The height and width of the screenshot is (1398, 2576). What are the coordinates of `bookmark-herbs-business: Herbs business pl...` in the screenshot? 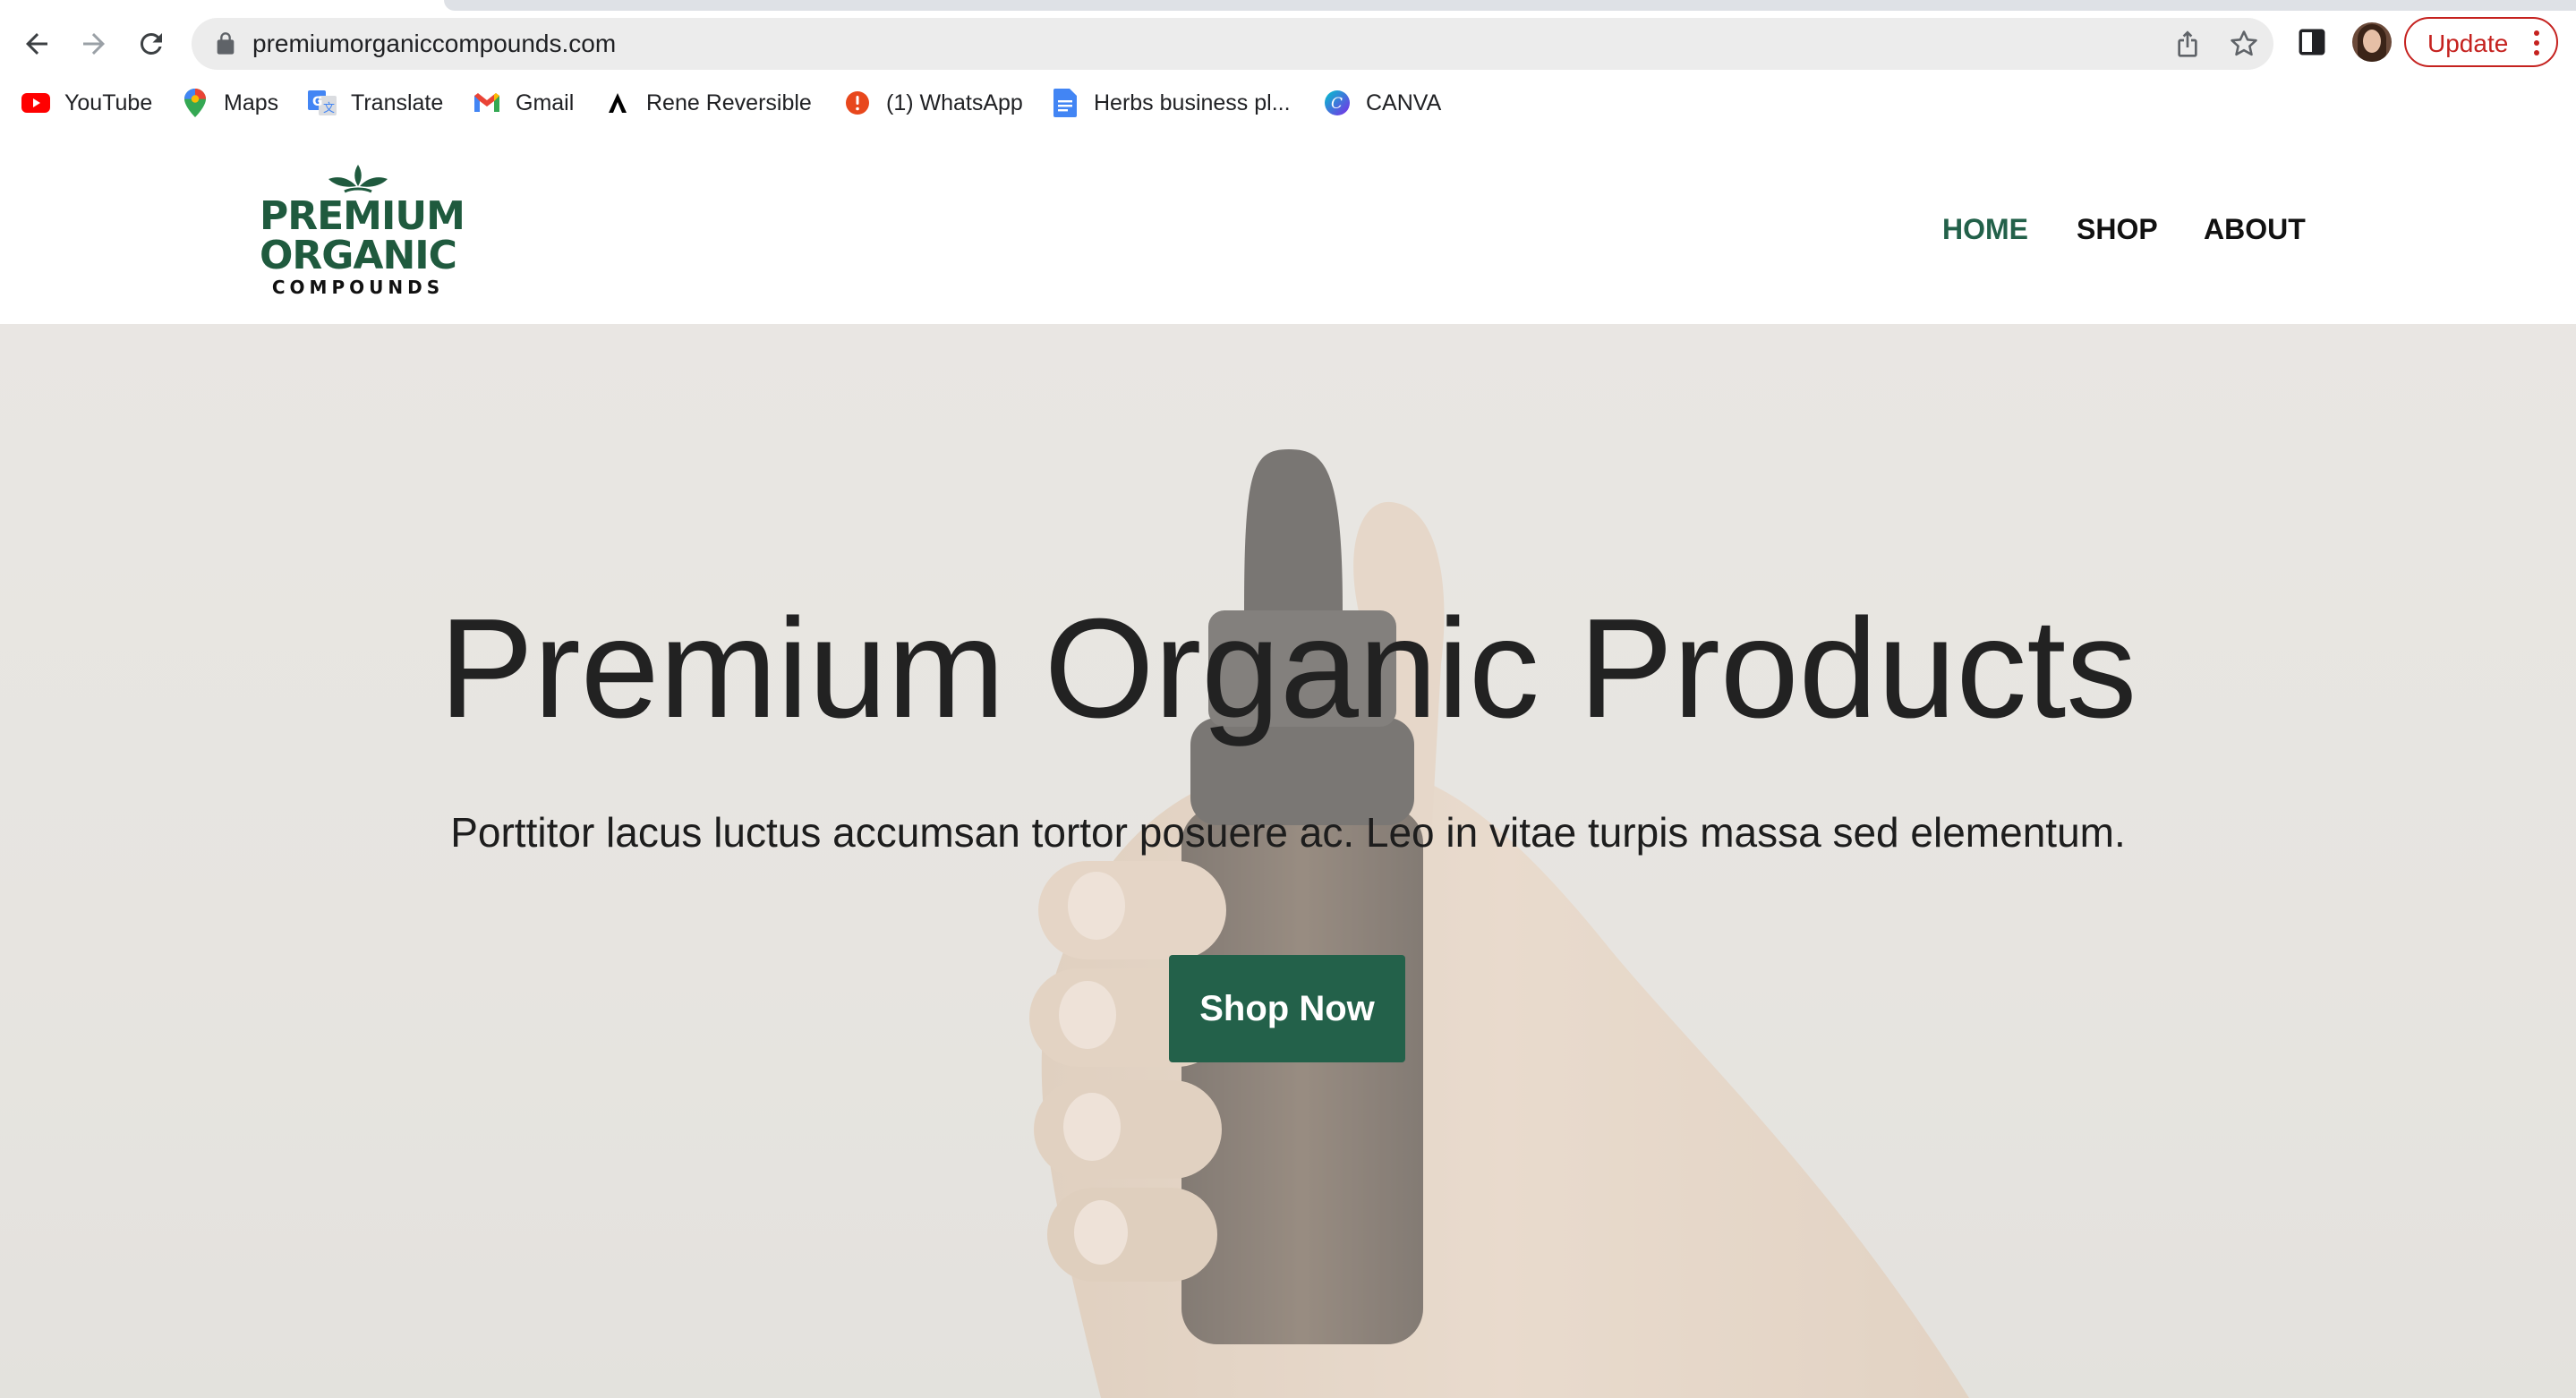 It's located at (1171, 103).